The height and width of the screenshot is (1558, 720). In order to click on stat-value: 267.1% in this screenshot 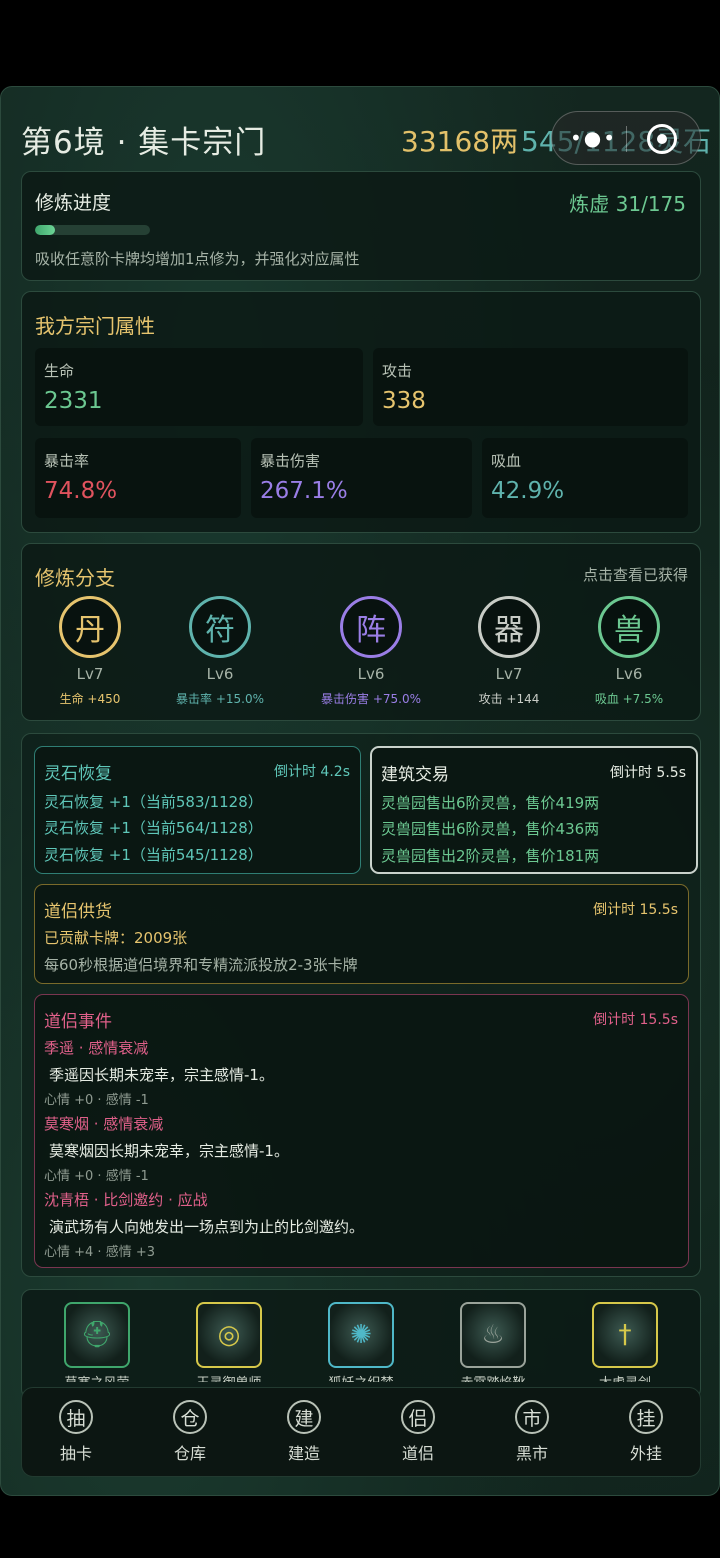, I will do `click(304, 491)`.